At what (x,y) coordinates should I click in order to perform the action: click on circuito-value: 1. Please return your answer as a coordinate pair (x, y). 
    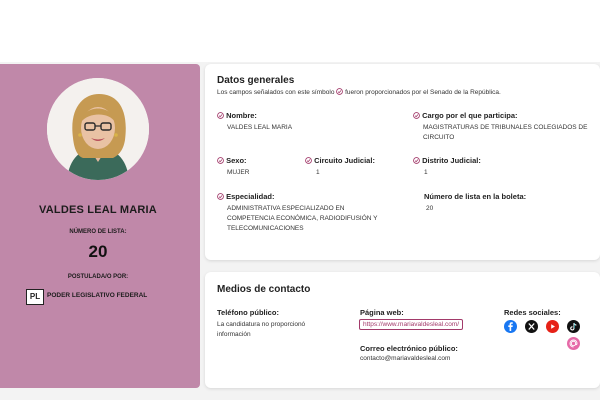
    Looking at the image, I should click on (318, 172).